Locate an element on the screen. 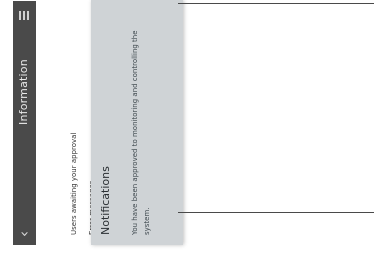  divider-top is located at coordinates (276, 3).